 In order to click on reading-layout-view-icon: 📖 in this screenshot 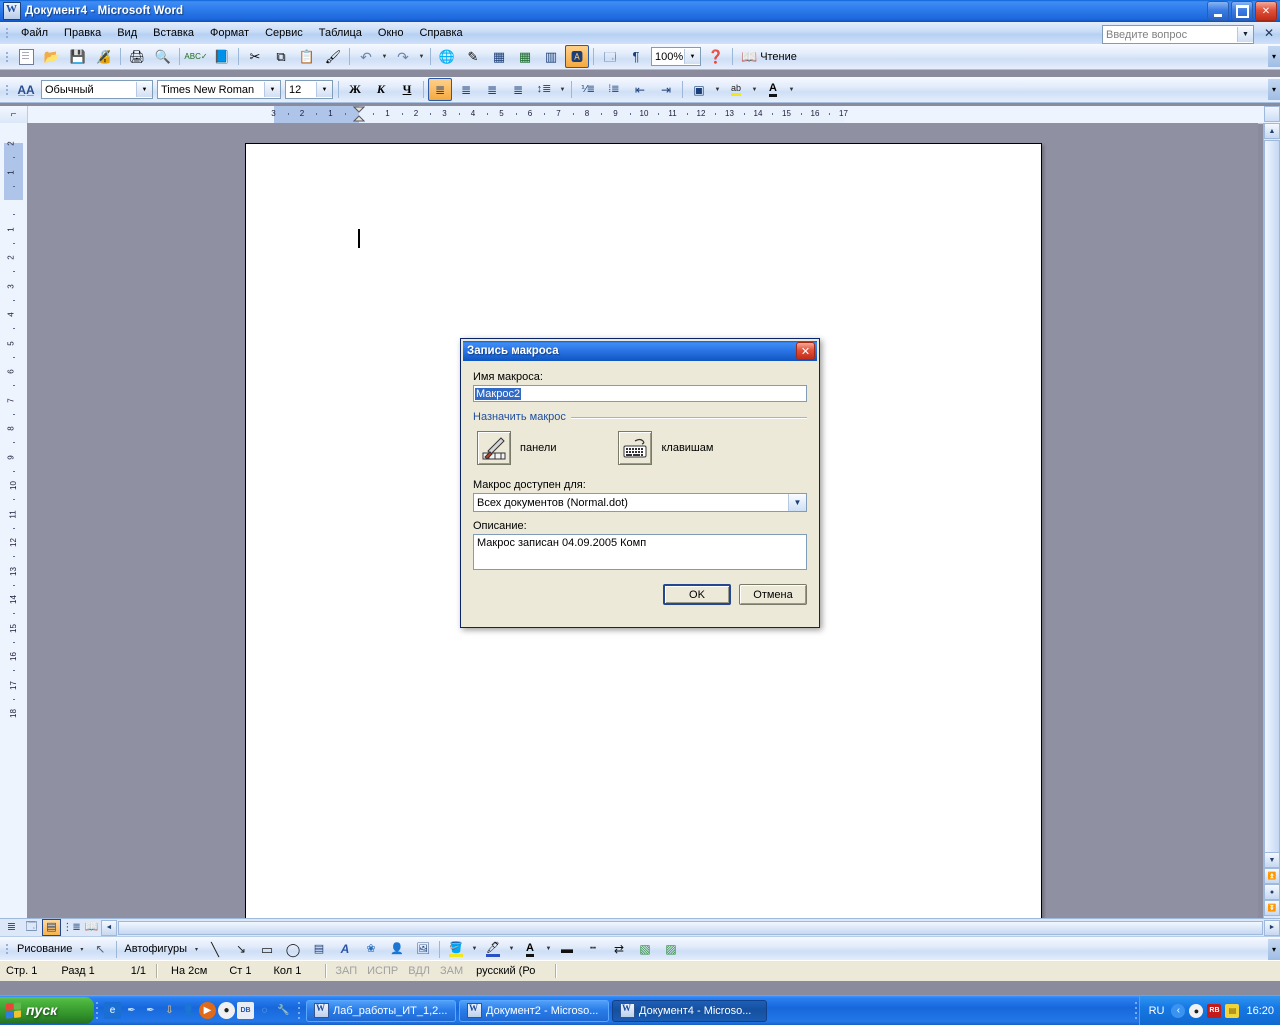, I will do `click(91, 927)`.